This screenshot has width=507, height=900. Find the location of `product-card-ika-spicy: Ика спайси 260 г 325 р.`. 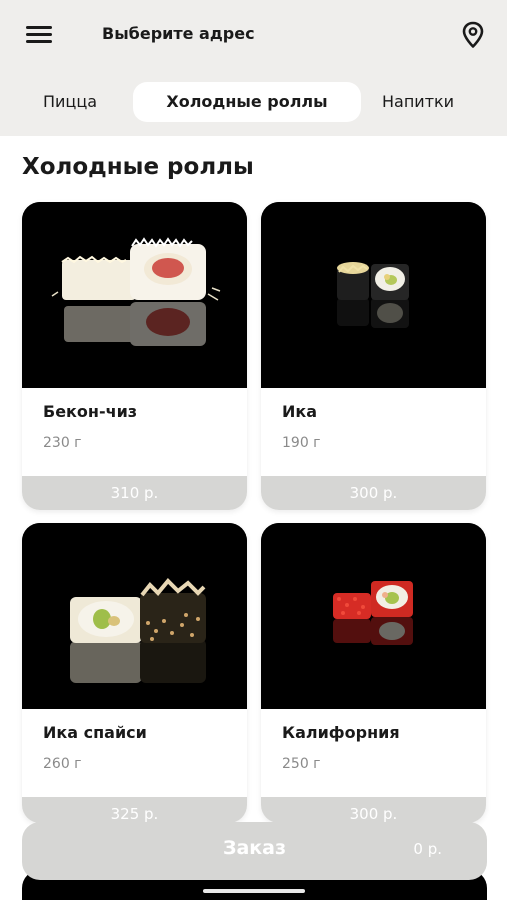

product-card-ika-spicy: Ика спайси 260 г 325 р. is located at coordinates (134, 673).